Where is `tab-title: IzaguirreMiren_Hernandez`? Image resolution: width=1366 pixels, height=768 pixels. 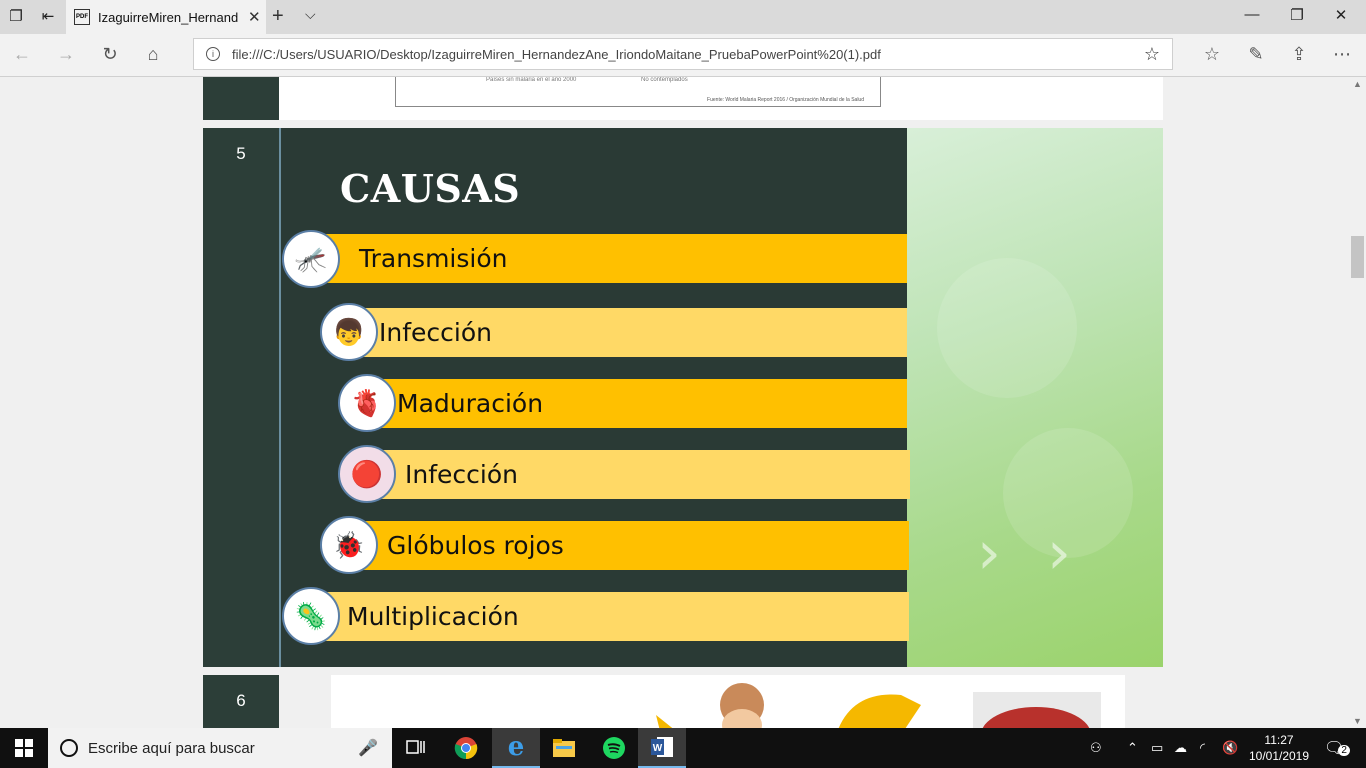 tab-title: IzaguirreMiren_Hernandez is located at coordinates (168, 17).